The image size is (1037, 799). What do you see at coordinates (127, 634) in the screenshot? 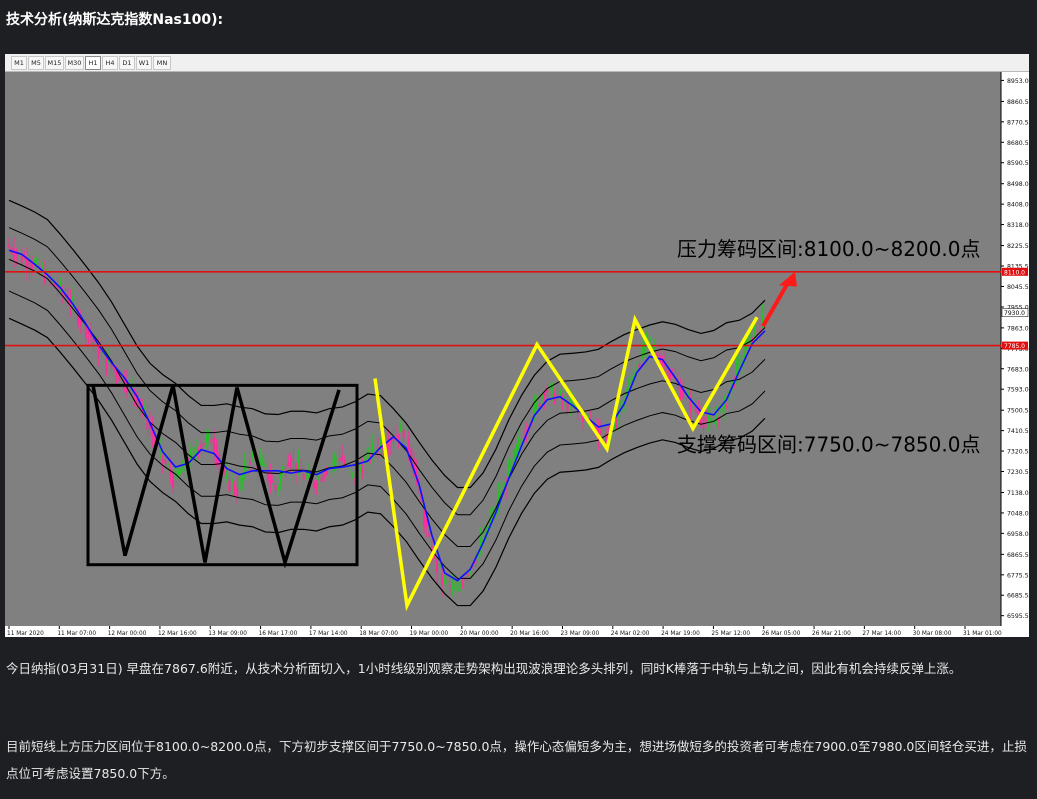
I see `x-tick-label: 12 Mar 00:00` at bounding box center [127, 634].